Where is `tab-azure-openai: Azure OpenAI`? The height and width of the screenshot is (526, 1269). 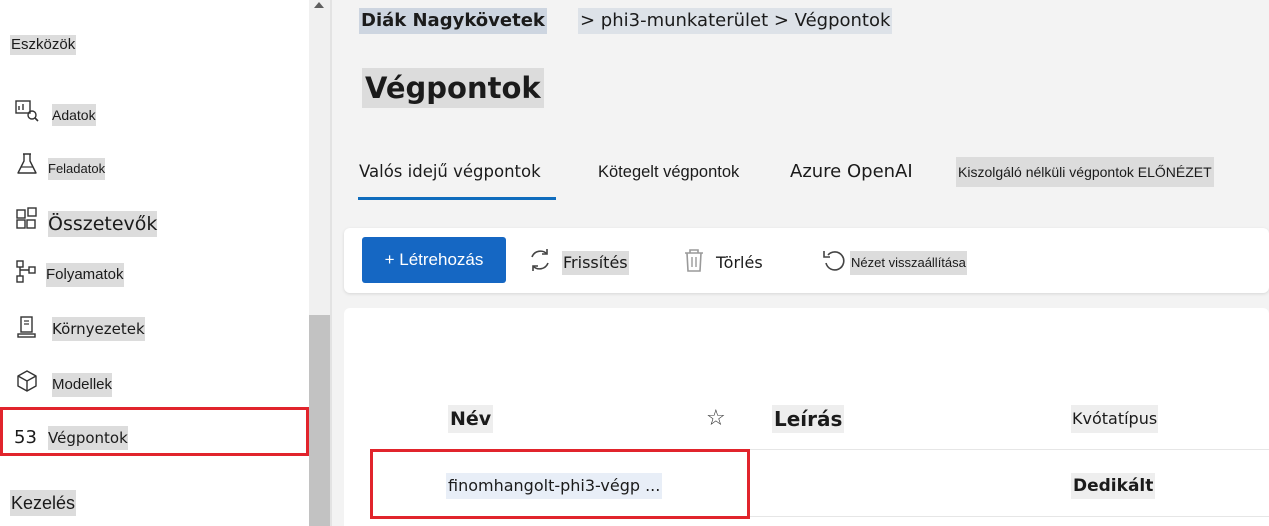
tab-azure-openai: Azure OpenAI is located at coordinates (851, 172).